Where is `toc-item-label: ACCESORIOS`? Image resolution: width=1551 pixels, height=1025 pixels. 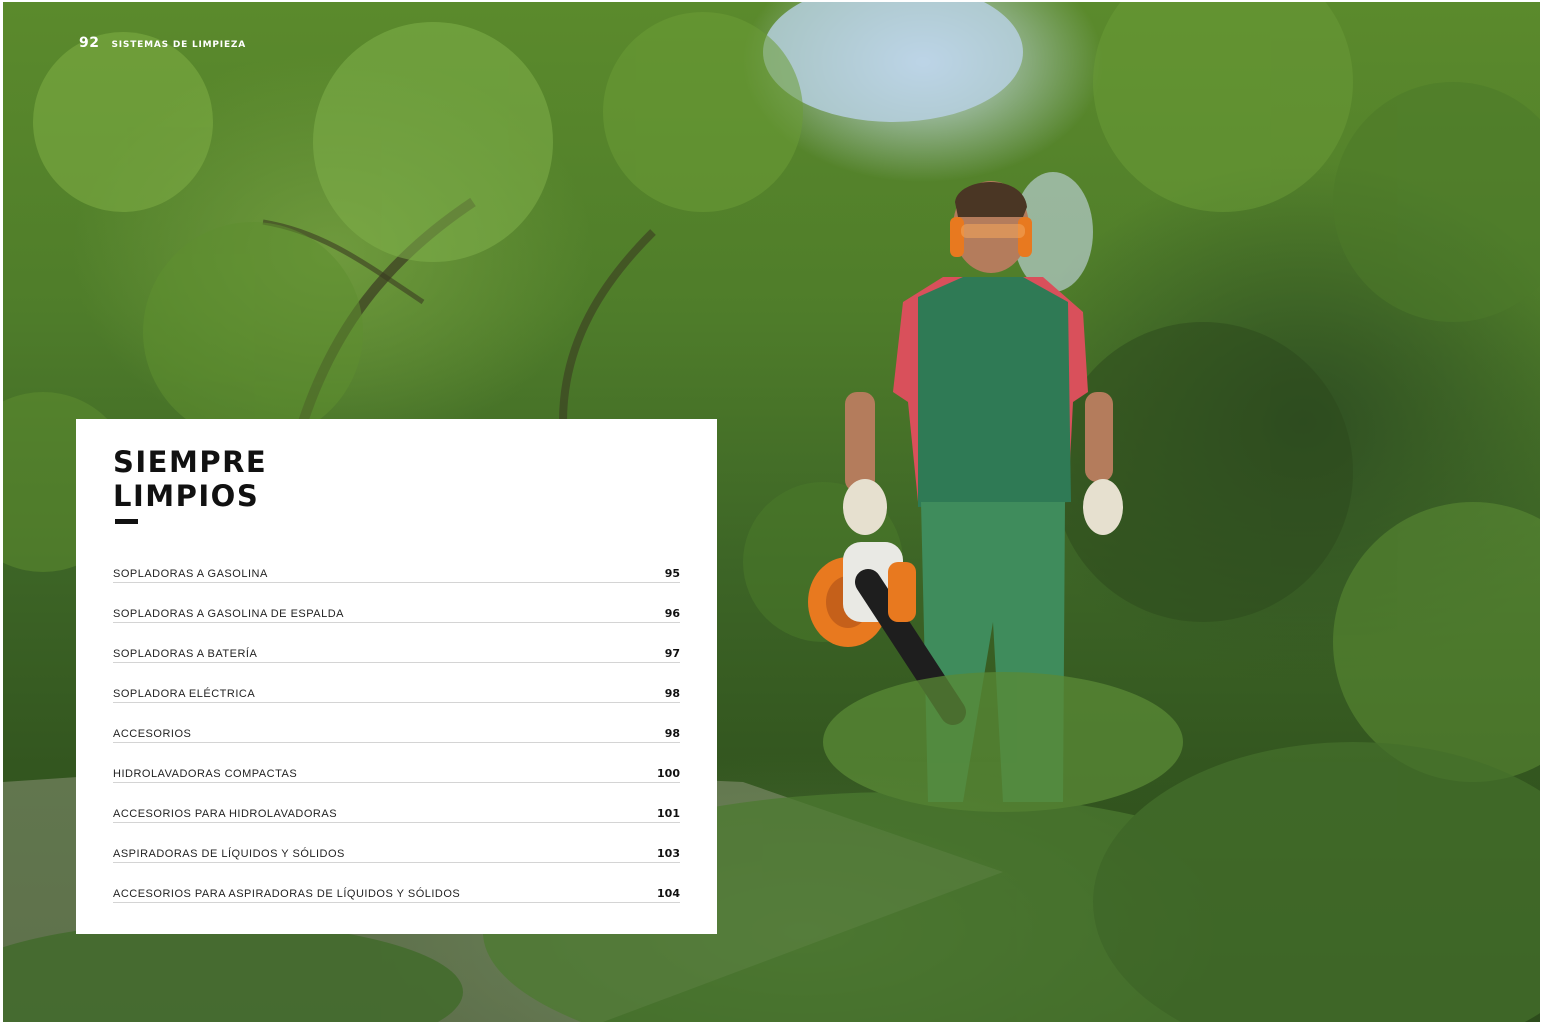
toc-item-label: ACCESORIOS is located at coordinates (152, 734).